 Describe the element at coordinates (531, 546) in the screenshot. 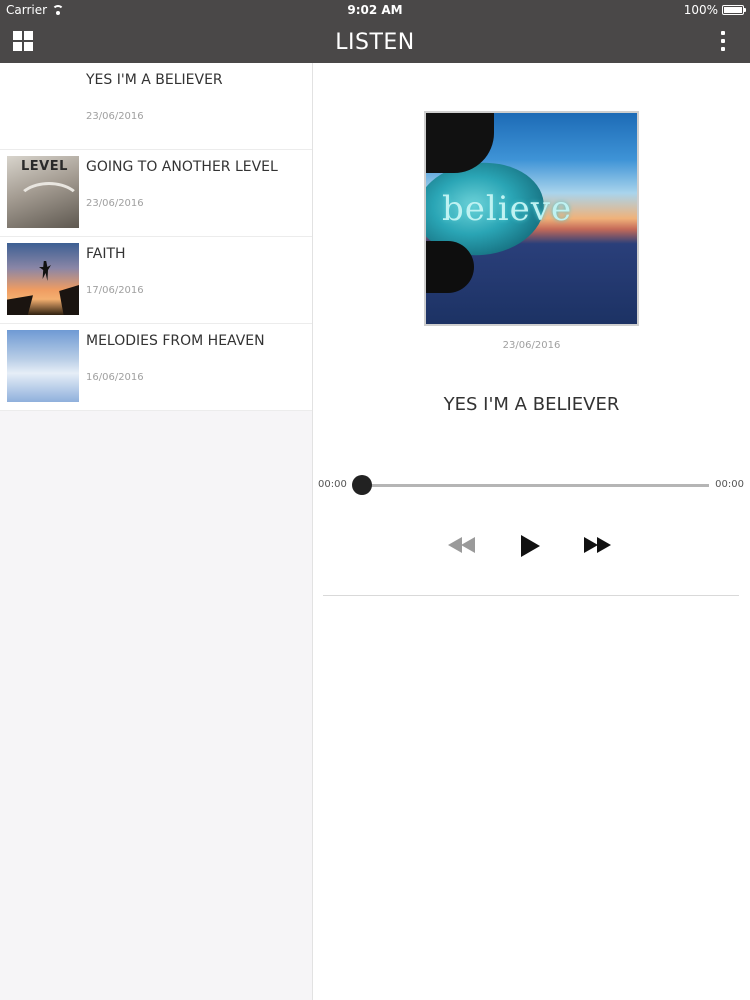

I see `play-icon` at that location.